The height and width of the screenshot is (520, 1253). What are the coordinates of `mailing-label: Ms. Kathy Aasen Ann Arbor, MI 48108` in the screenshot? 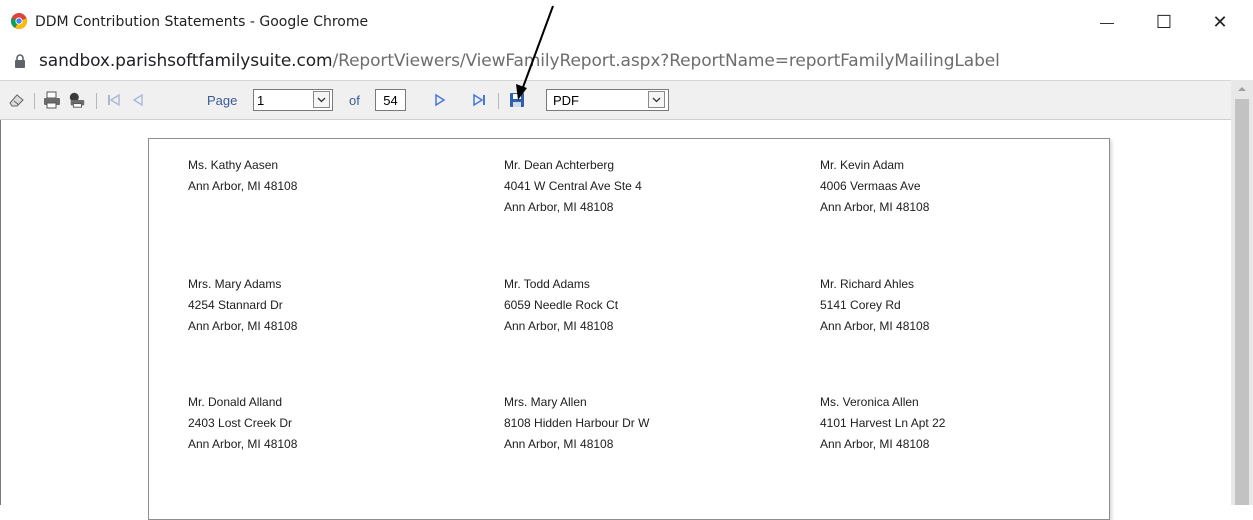 It's located at (242, 176).